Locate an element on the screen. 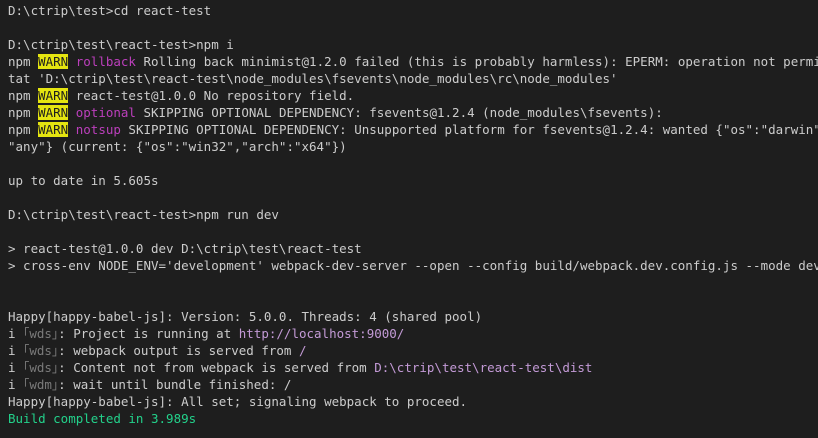 The width and height of the screenshot is (818, 438). terminal-line: up to date in 5.605s is located at coordinates (413, 180).